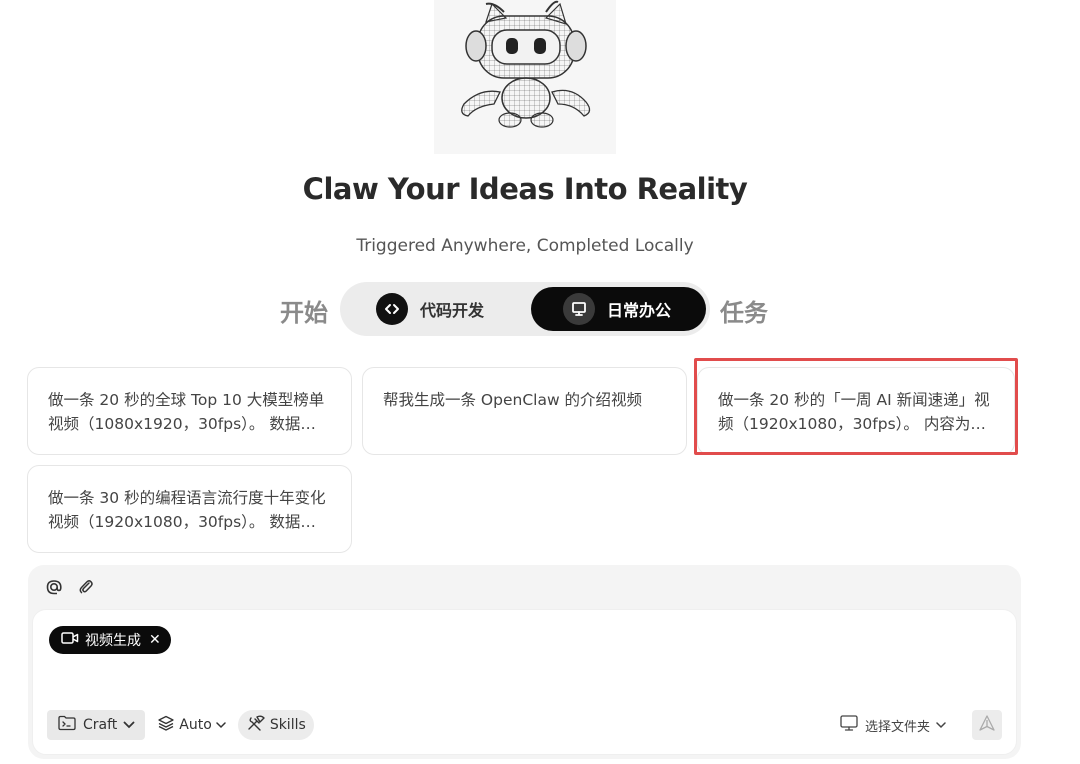  I want to click on mode-selector-row: 开始 代码开发 日常办公 任务, so click(525, 309).